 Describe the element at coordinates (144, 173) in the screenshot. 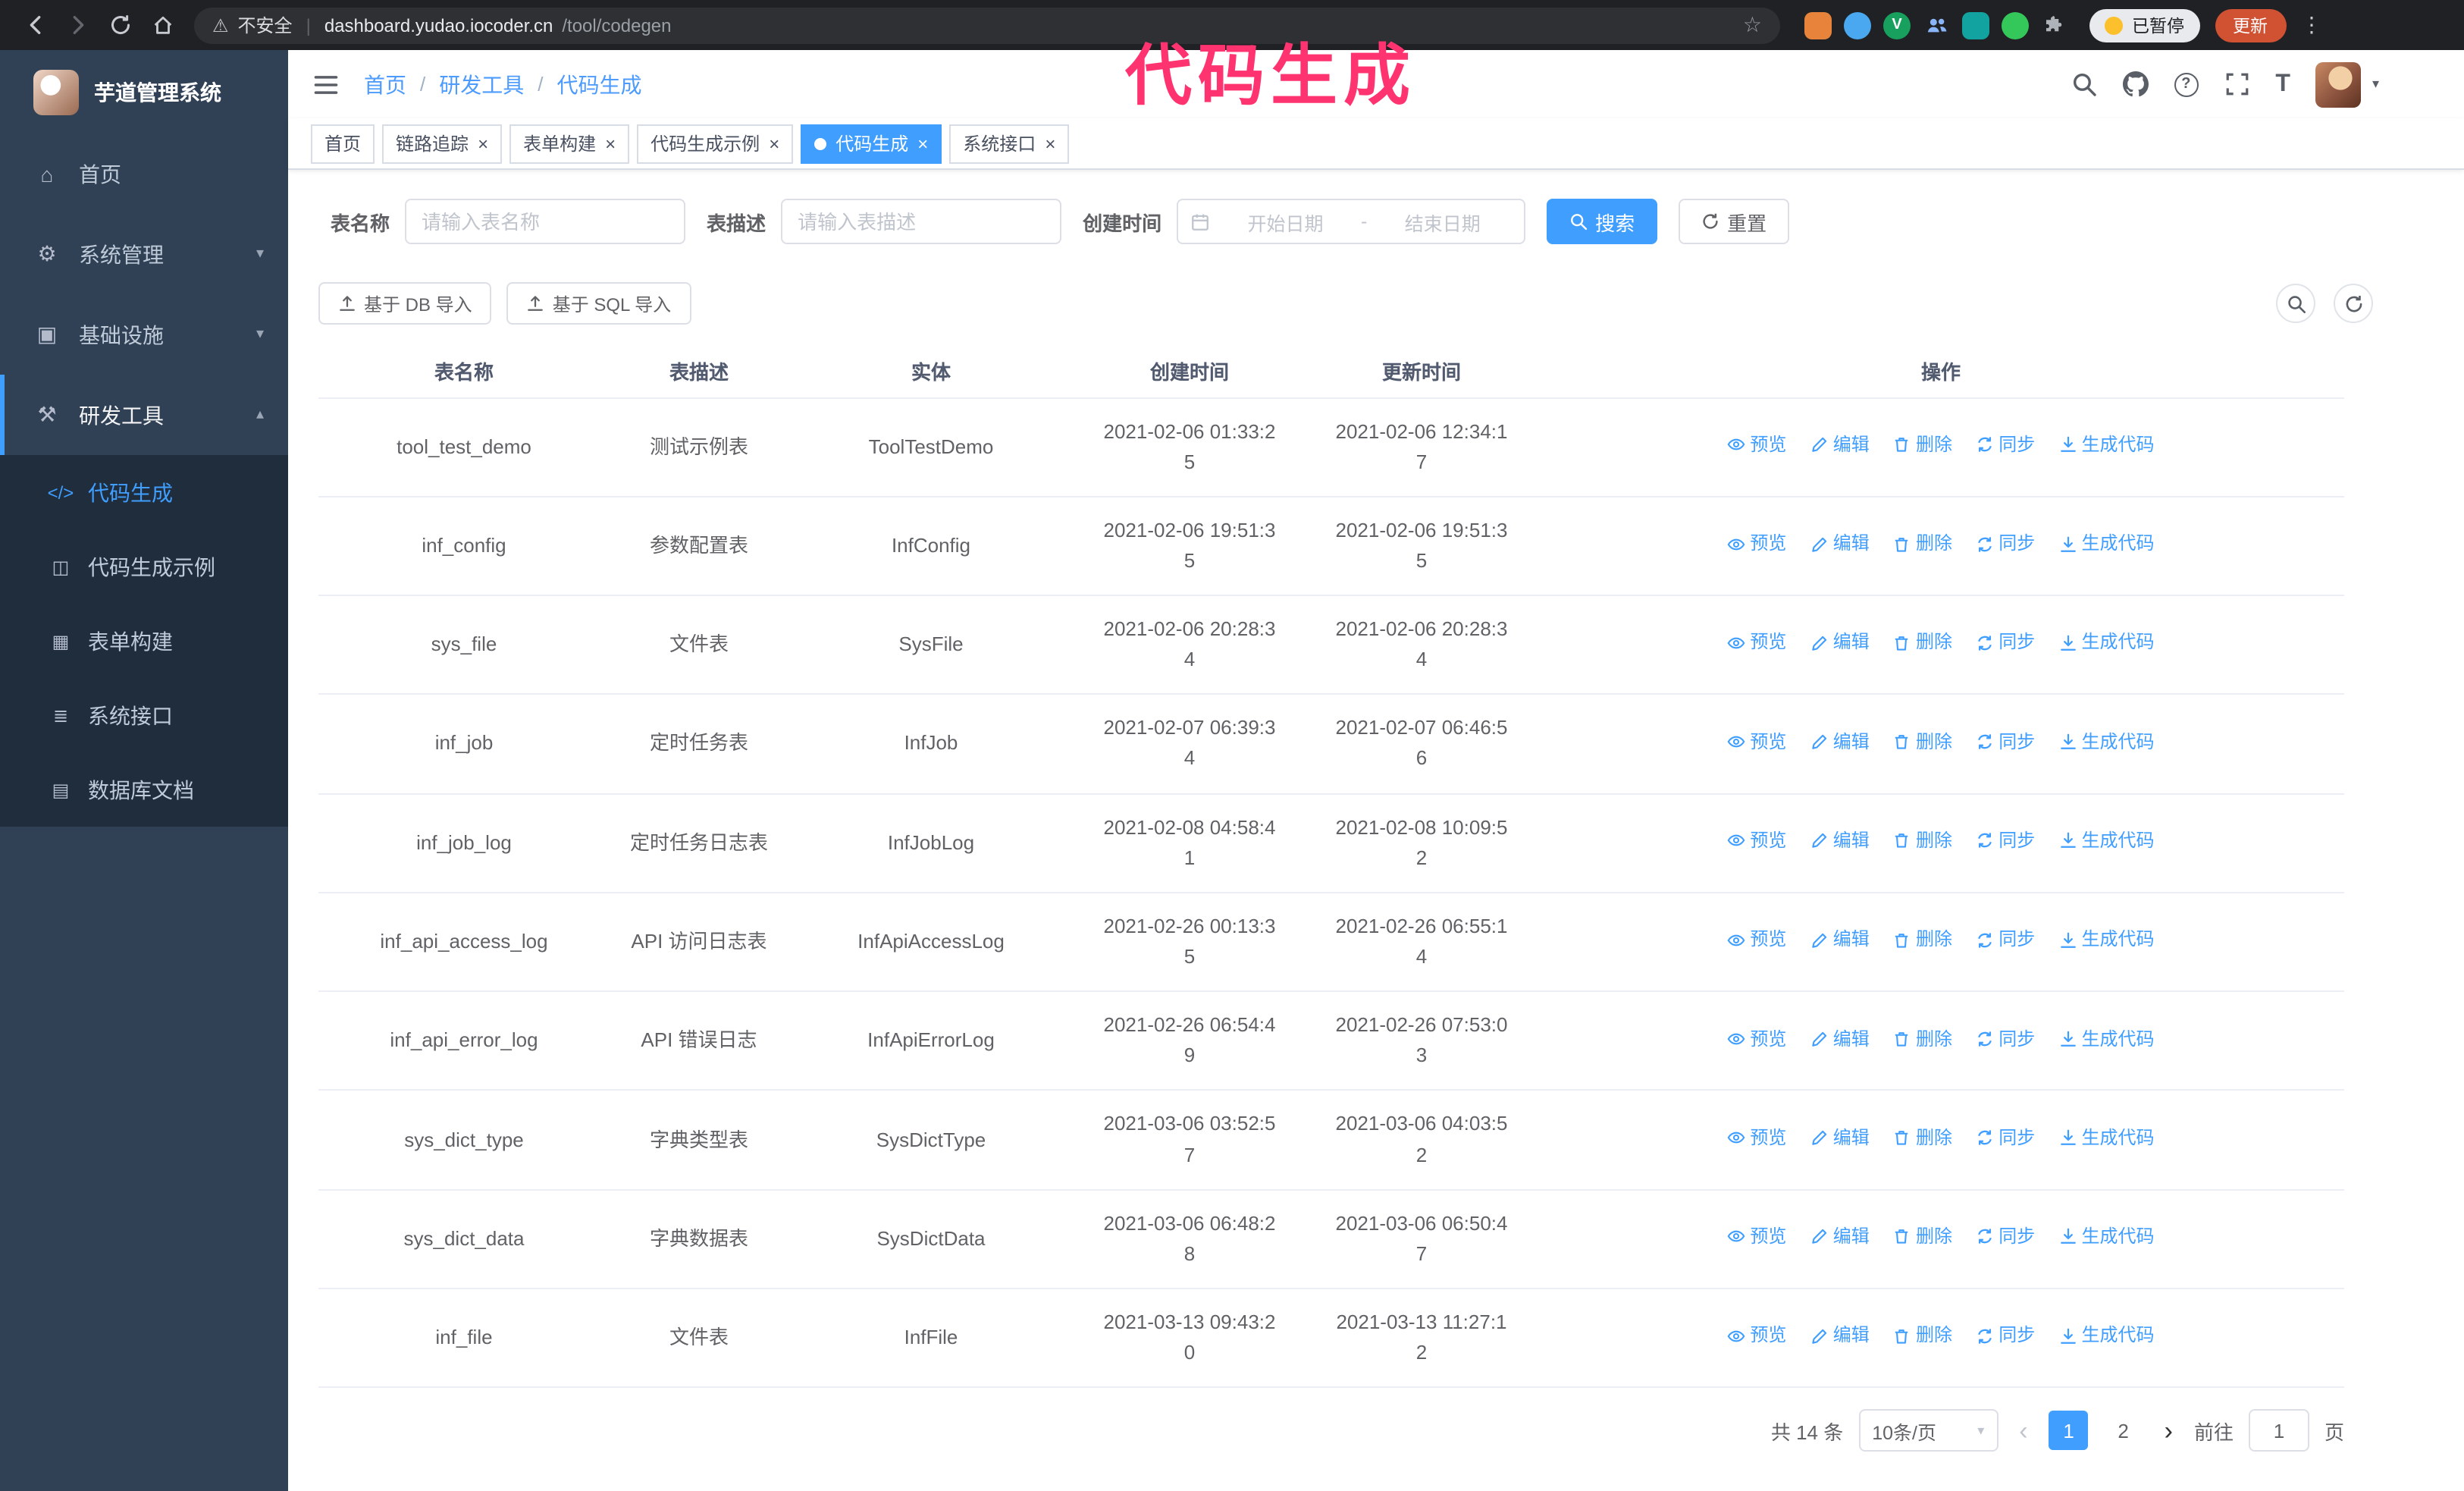

I see `sidebar-item-home: ⌂ 首页` at that location.